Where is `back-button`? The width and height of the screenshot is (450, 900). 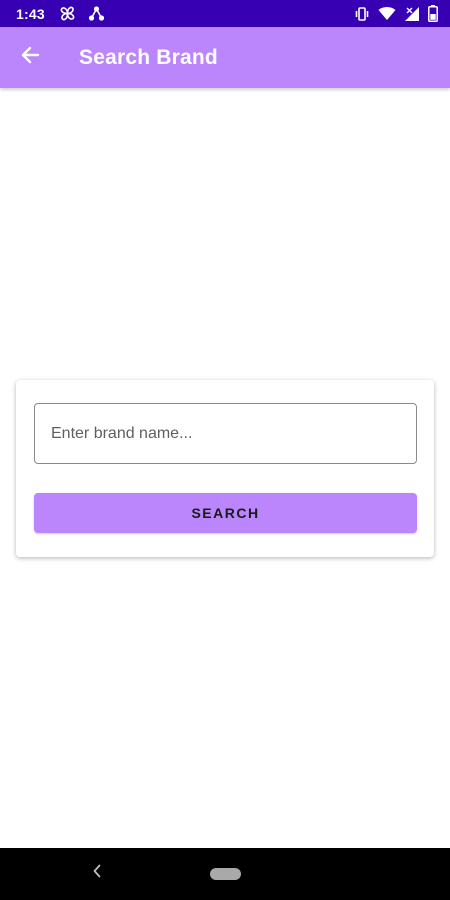 back-button is located at coordinates (30, 57).